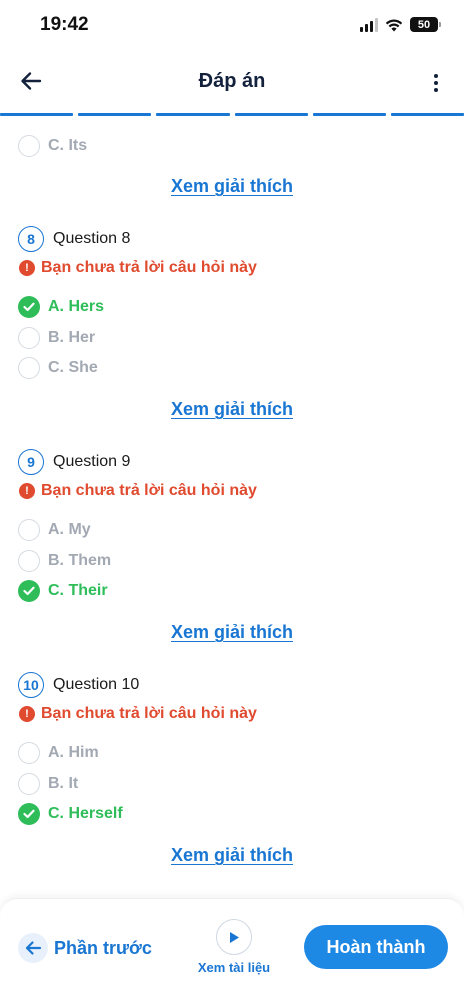 Image resolution: width=464 pixels, height=994 pixels. I want to click on answer-option-correct: C. Their, so click(63, 591).